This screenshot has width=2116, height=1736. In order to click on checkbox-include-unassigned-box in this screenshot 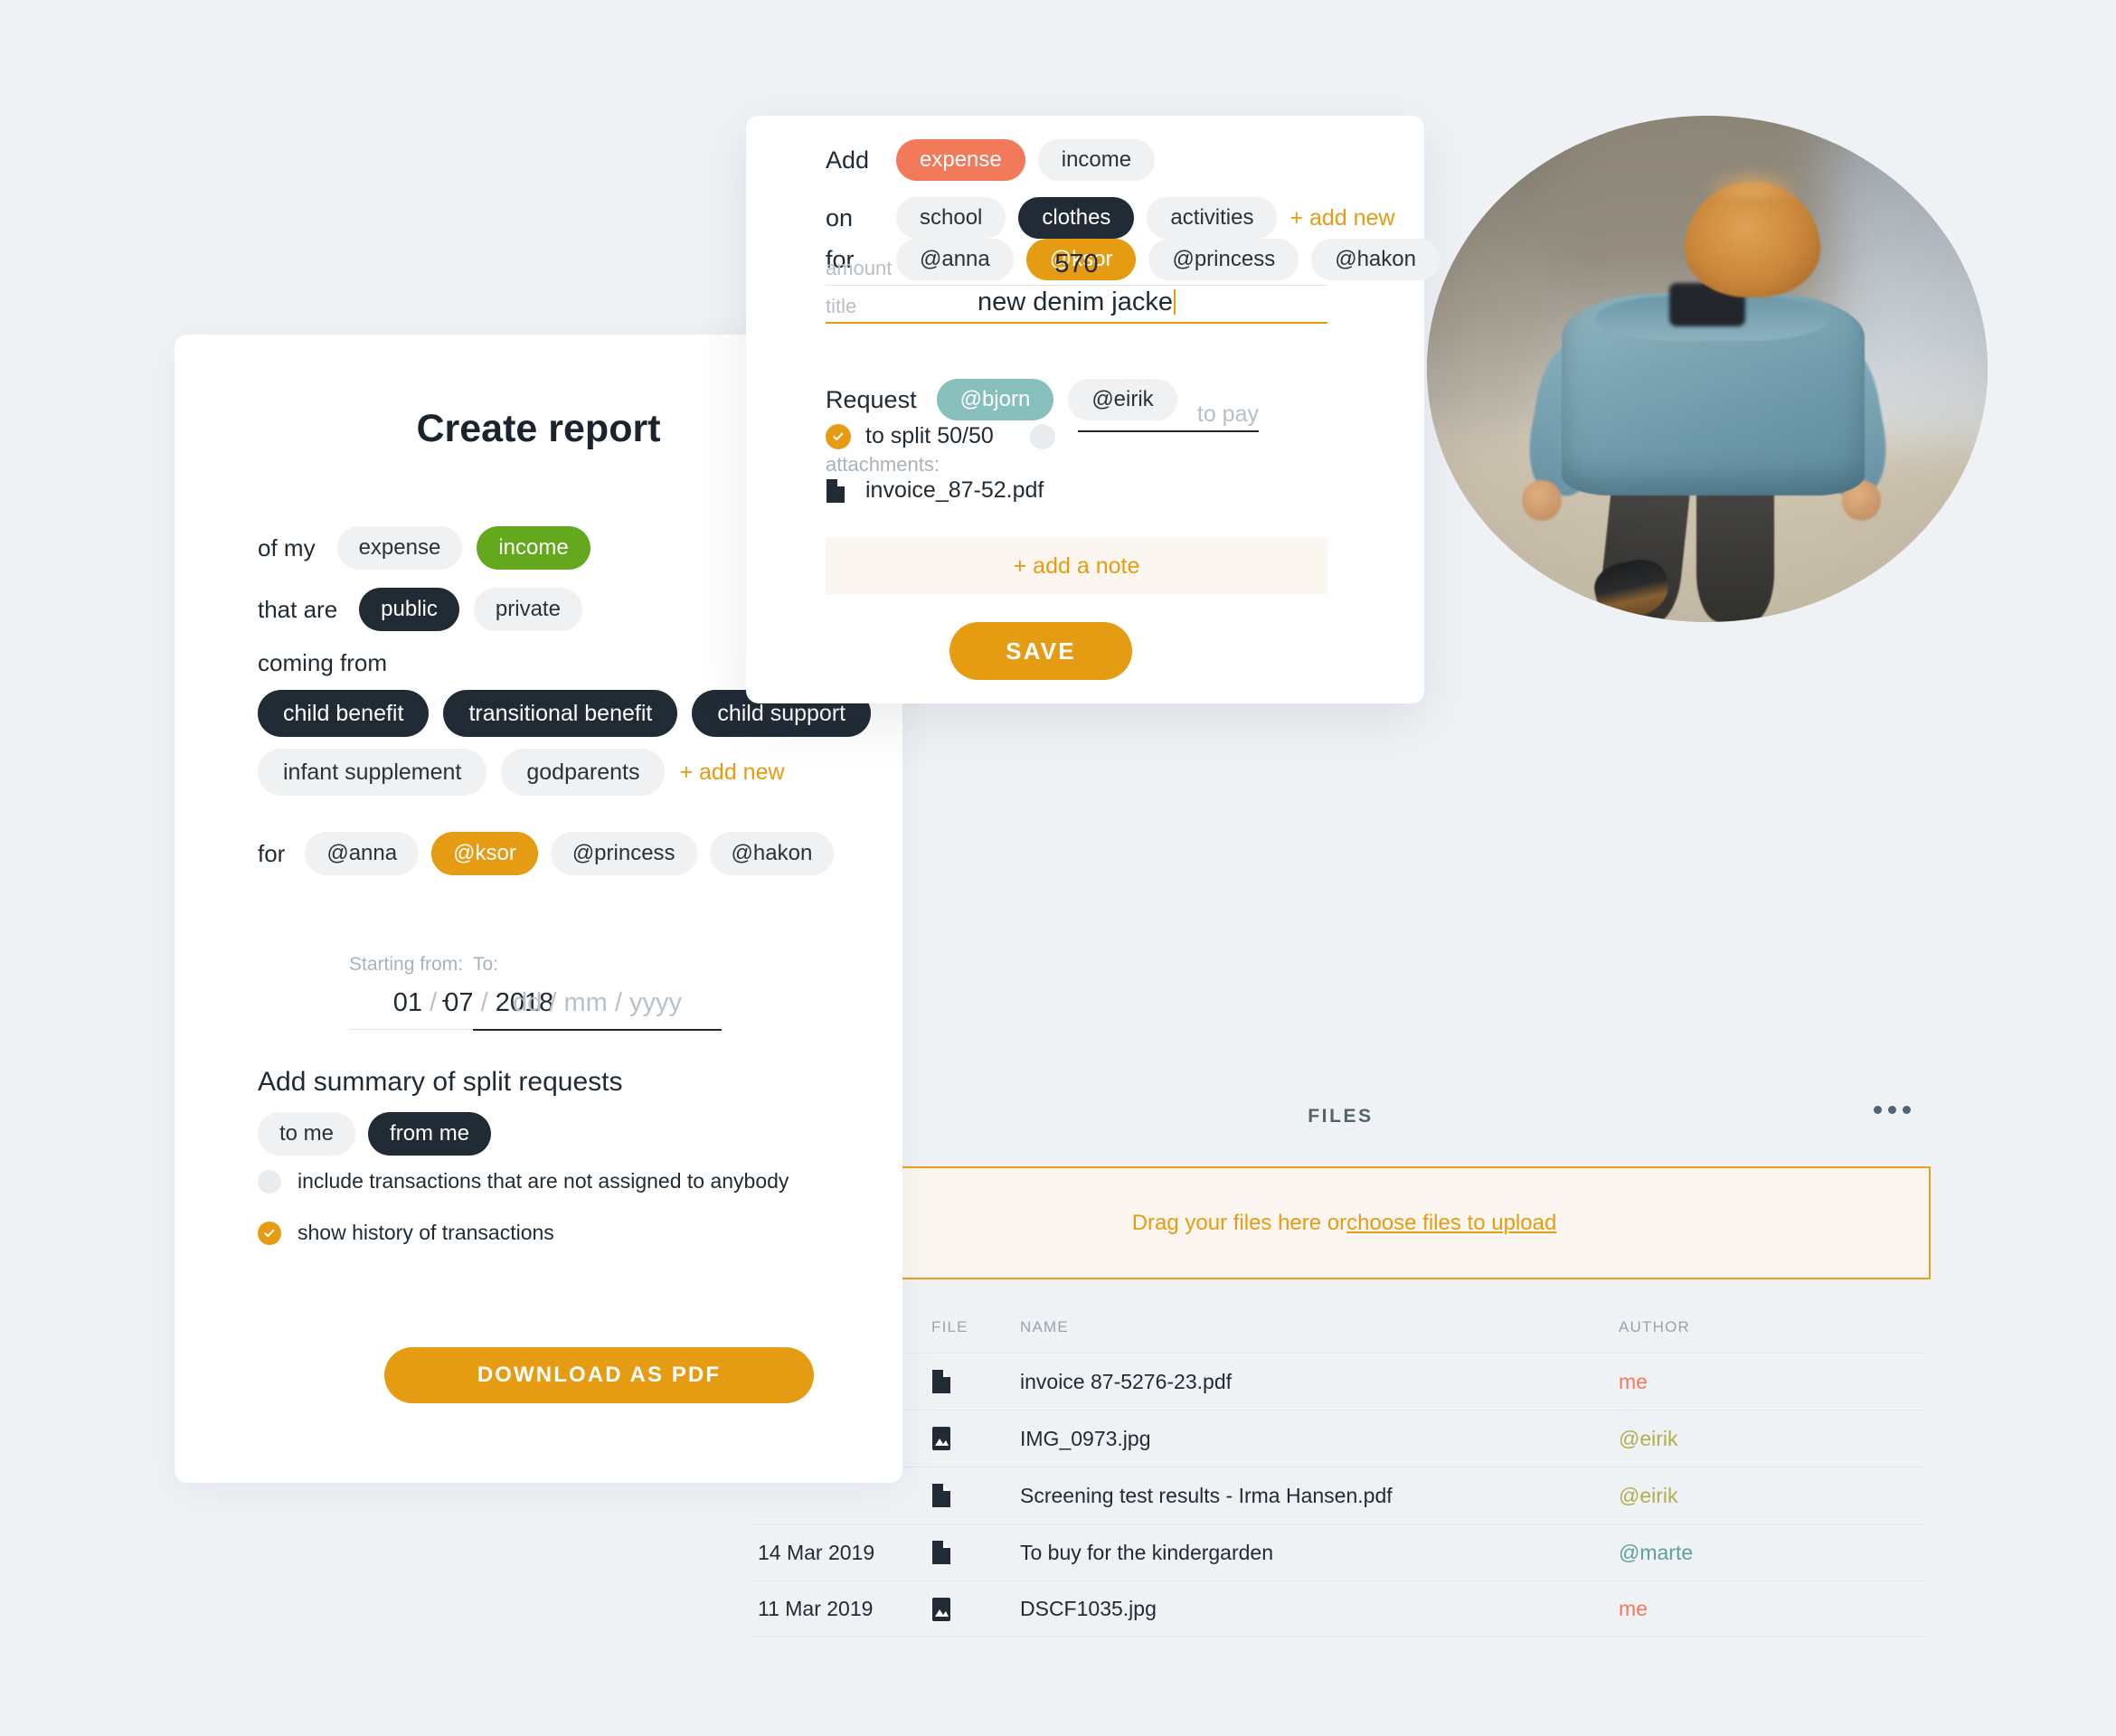, I will do `click(269, 1182)`.